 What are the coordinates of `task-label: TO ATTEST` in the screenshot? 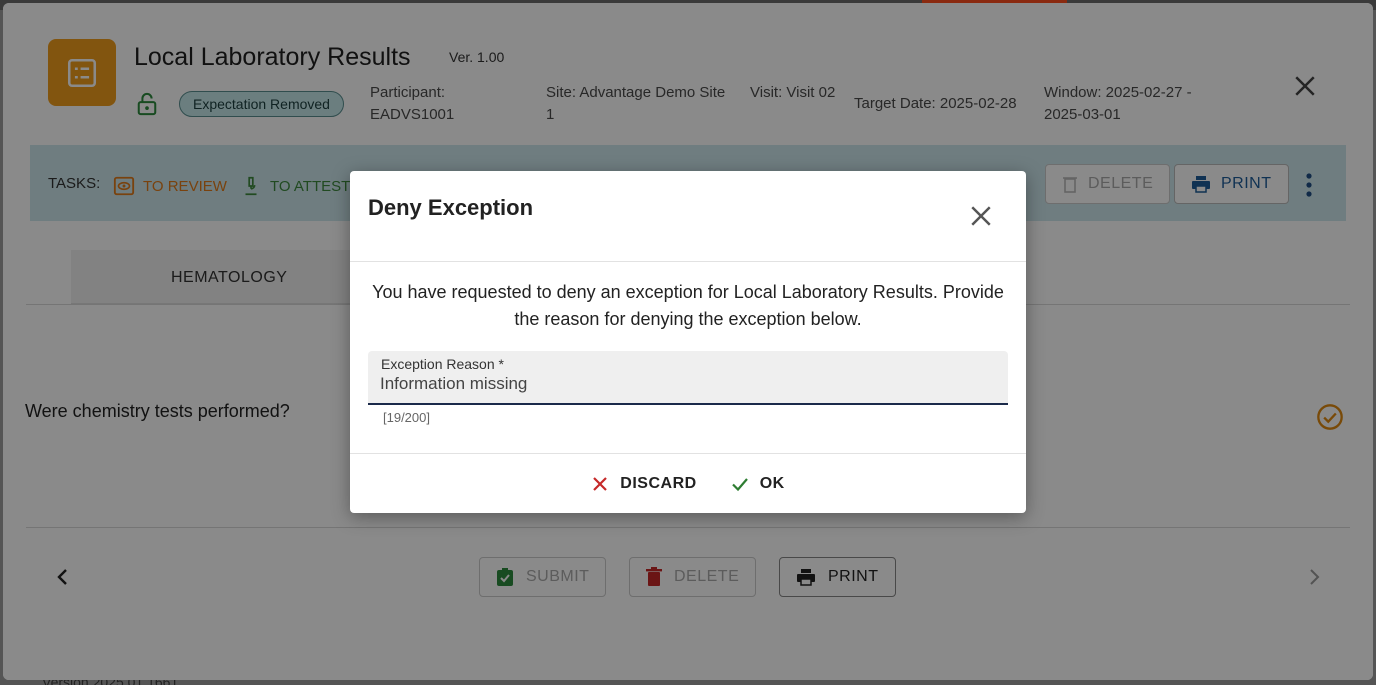 It's located at (310, 186).